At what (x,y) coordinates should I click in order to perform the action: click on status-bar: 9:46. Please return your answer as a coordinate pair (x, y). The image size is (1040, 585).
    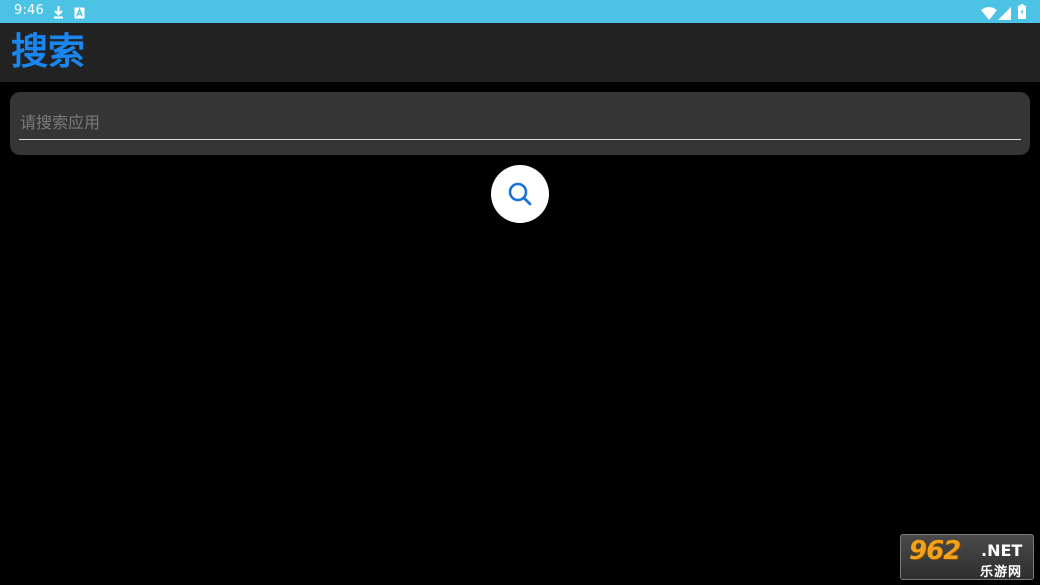
    Looking at the image, I should click on (520, 11).